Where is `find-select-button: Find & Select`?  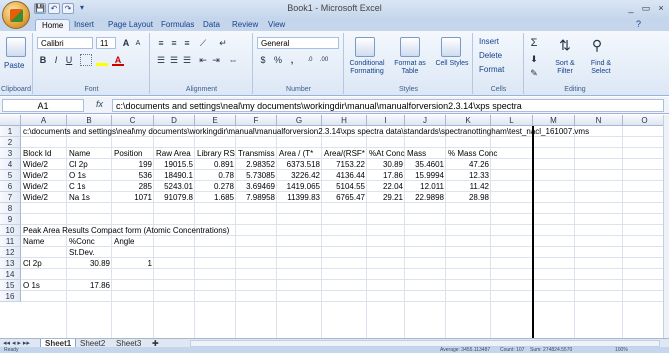 find-select-button: Find & Select is located at coordinates (601, 68).